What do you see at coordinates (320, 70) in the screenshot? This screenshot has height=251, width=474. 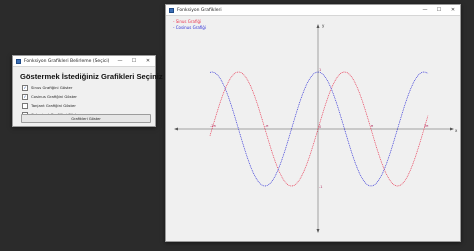 I see `y-tick-1: 1` at bounding box center [320, 70].